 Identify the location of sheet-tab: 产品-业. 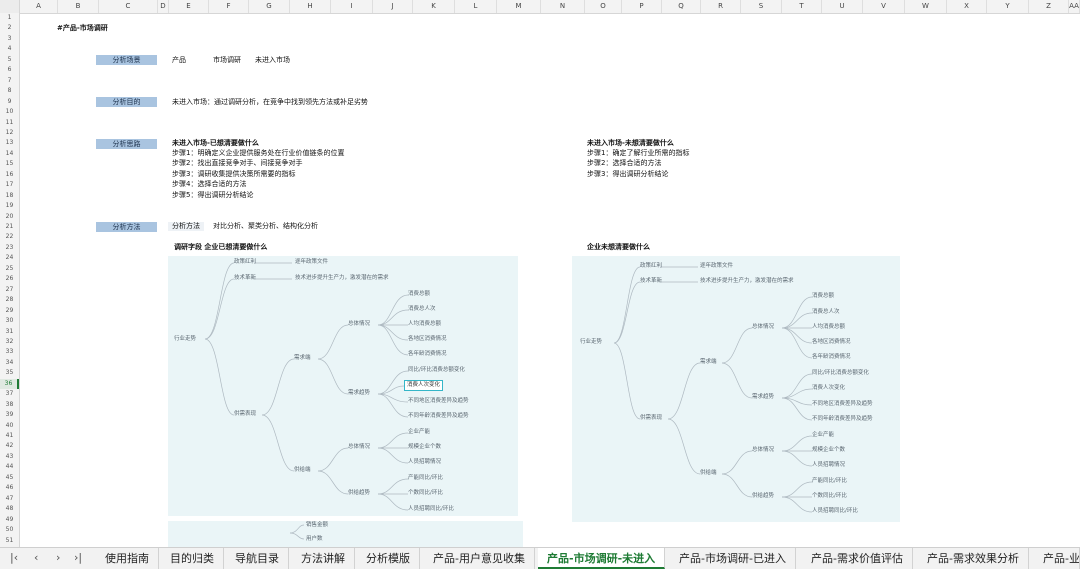
(1057, 558).